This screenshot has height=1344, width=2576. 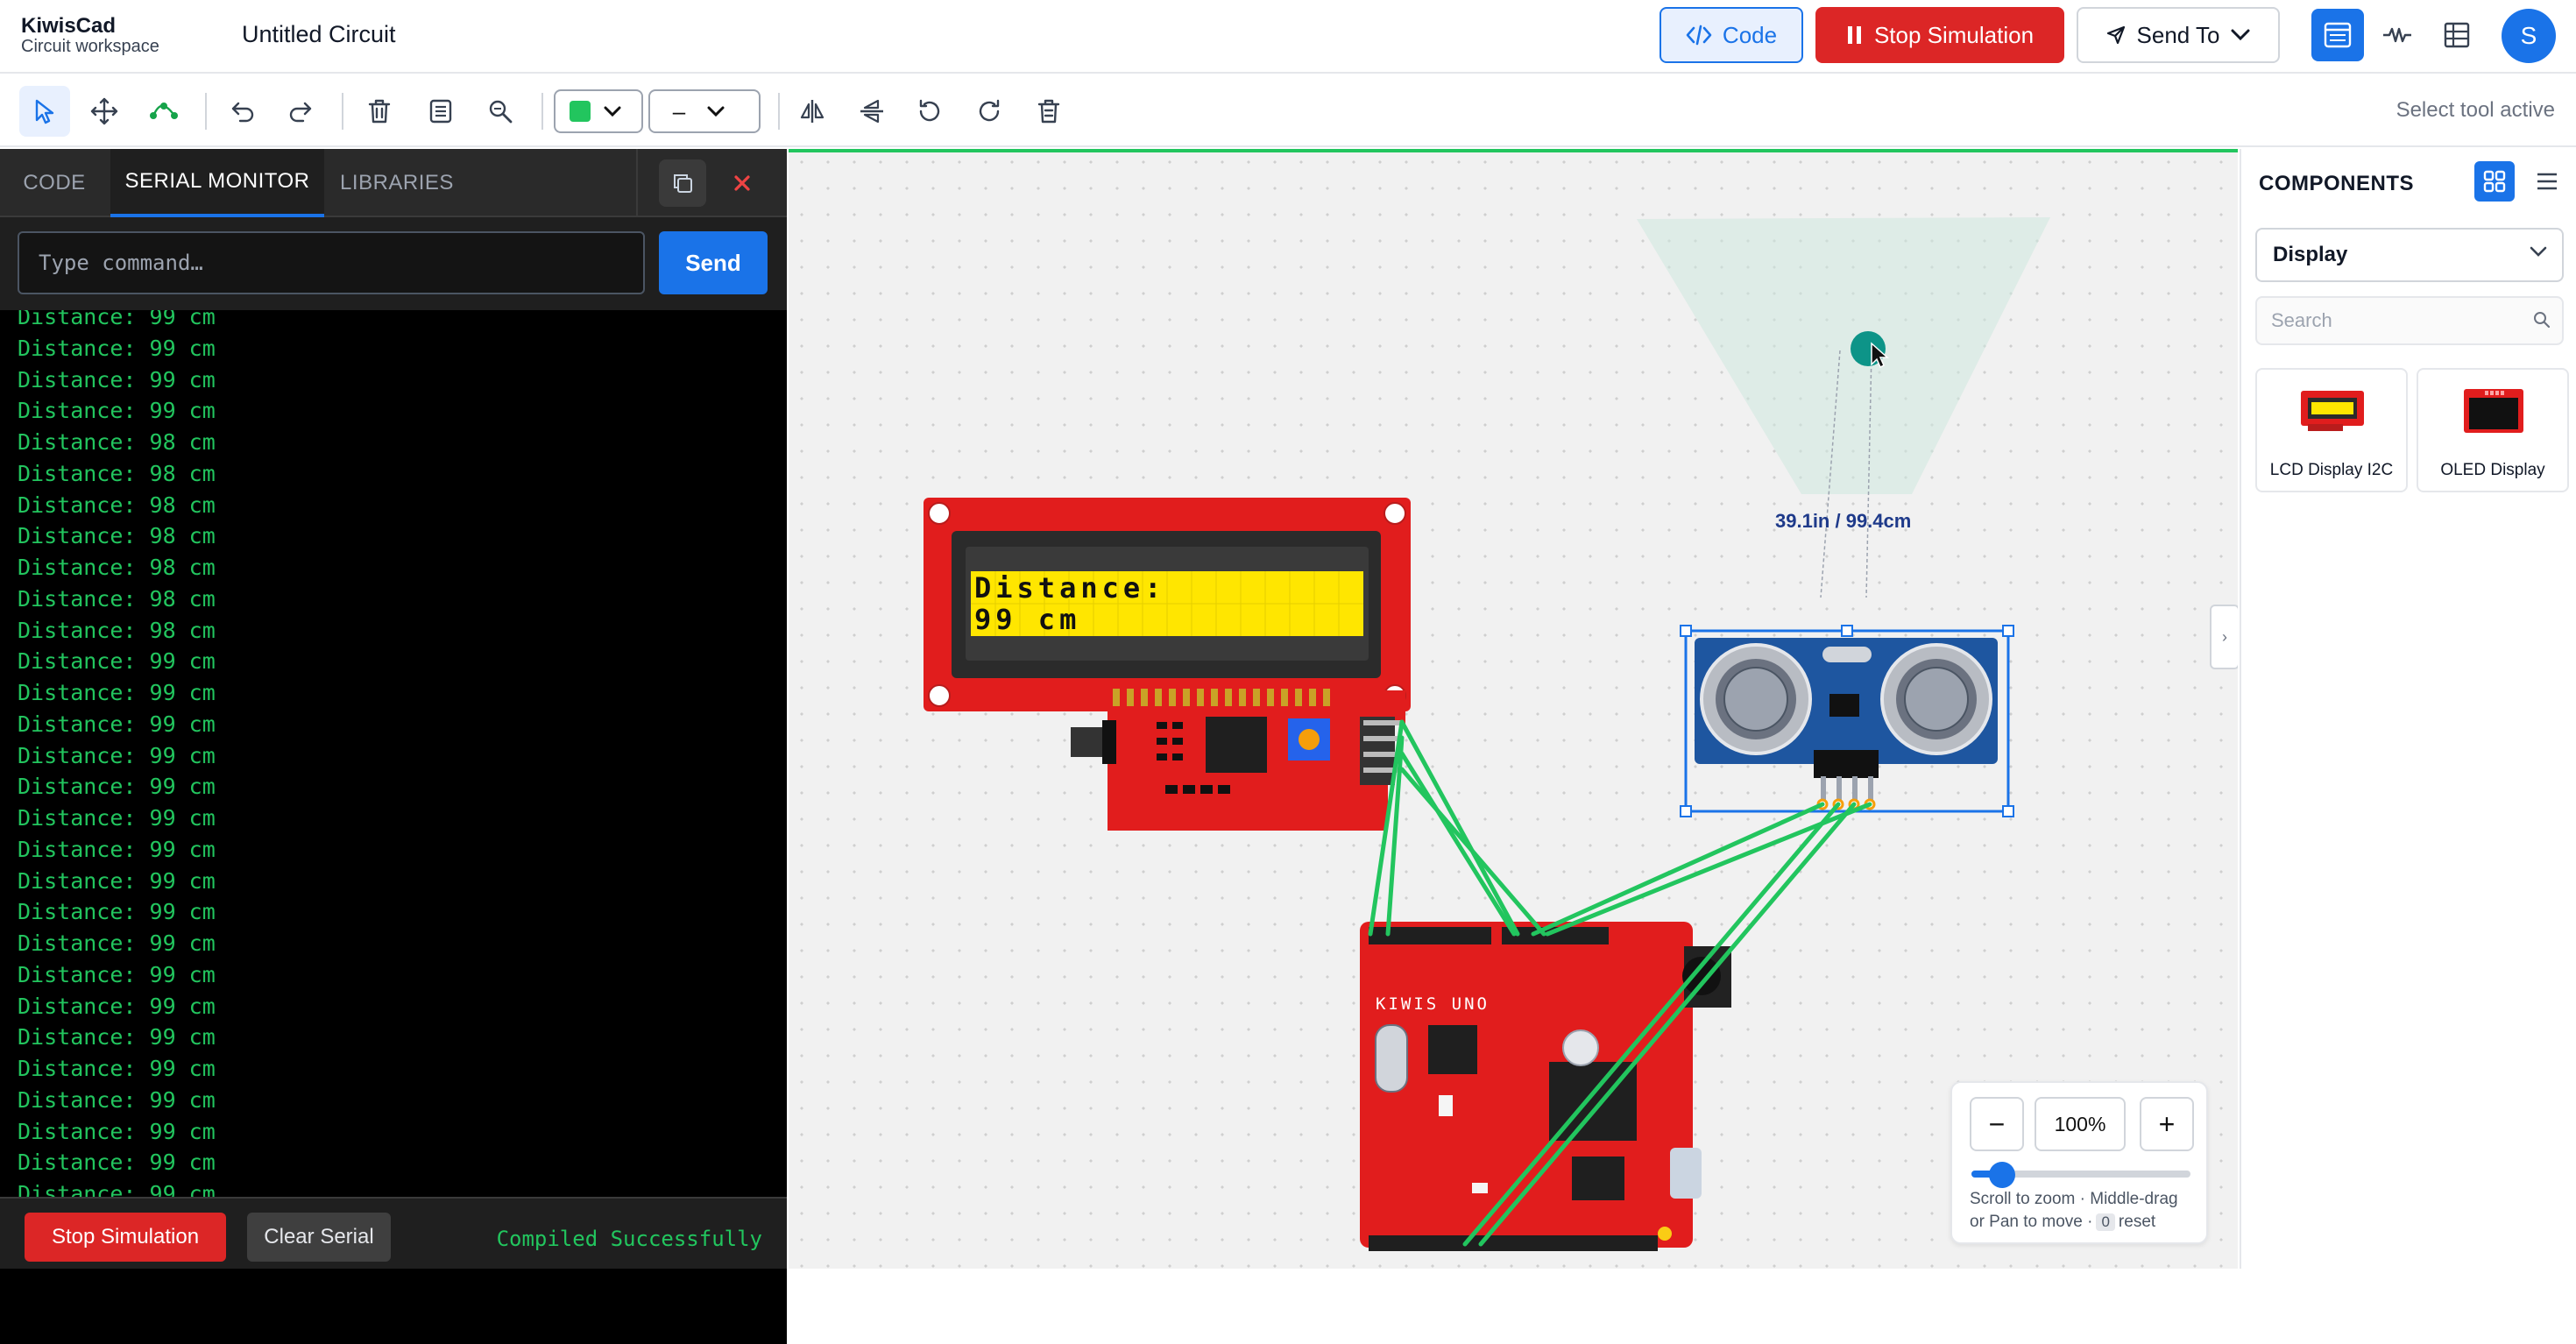 What do you see at coordinates (319, 34) in the screenshot?
I see `circuit-title: Untitled Circuit` at bounding box center [319, 34].